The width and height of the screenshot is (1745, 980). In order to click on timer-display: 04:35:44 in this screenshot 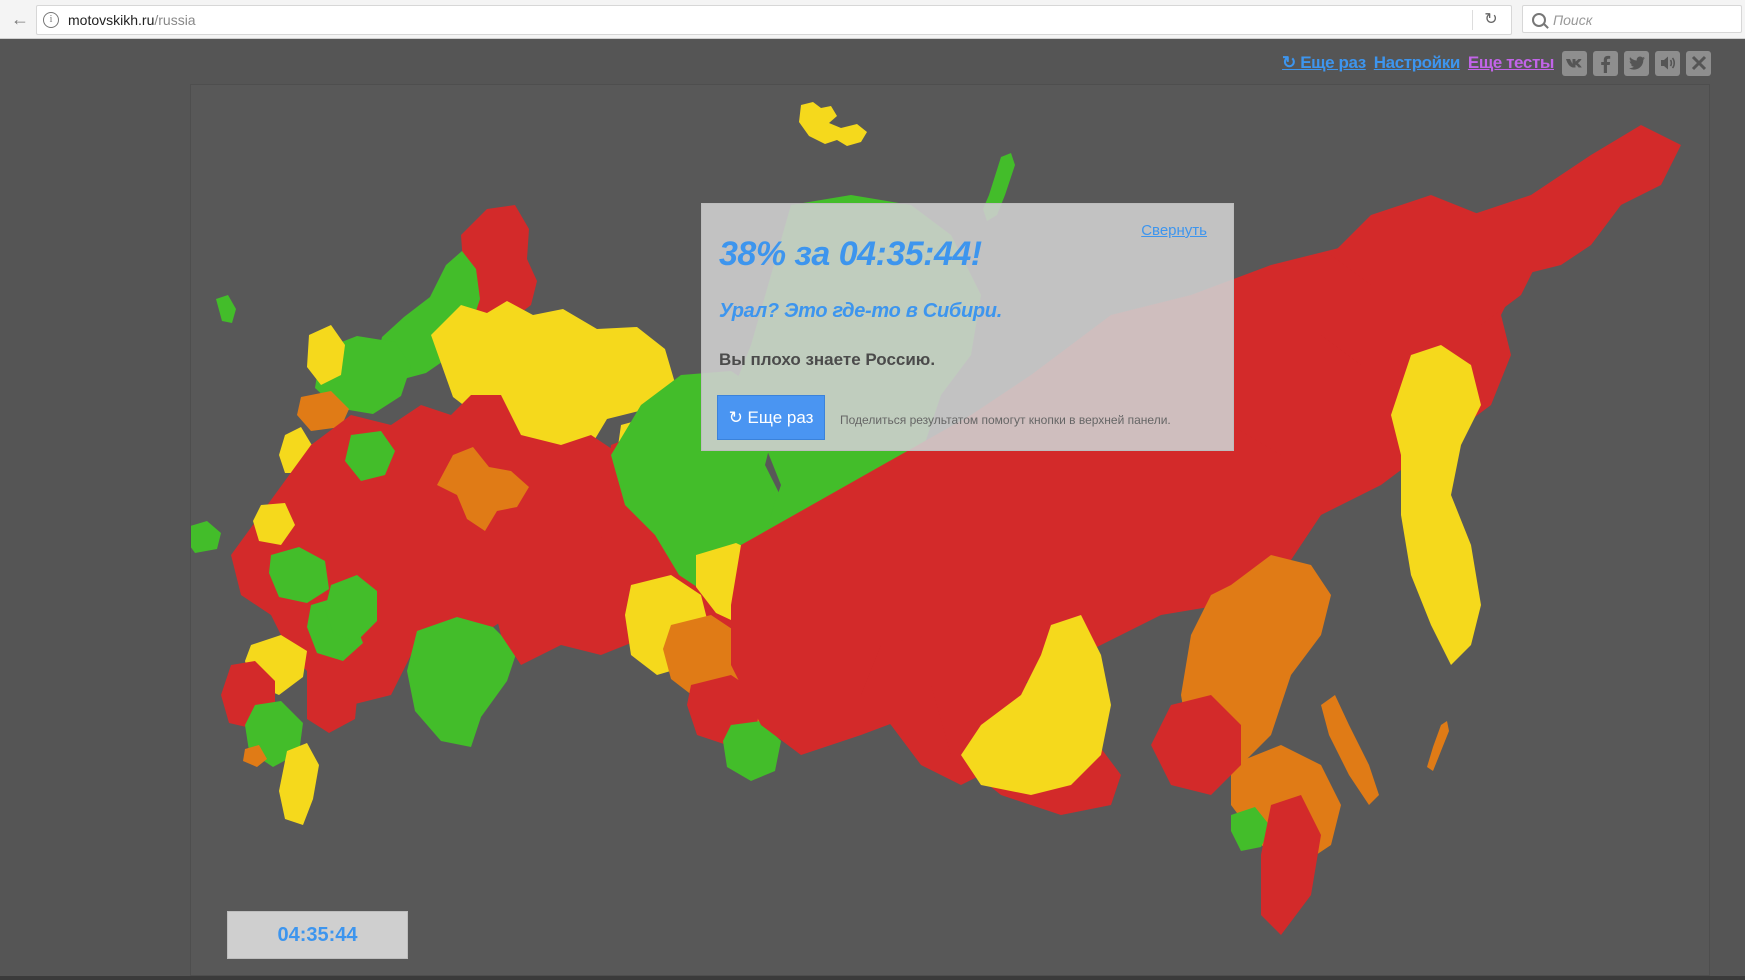, I will do `click(317, 935)`.